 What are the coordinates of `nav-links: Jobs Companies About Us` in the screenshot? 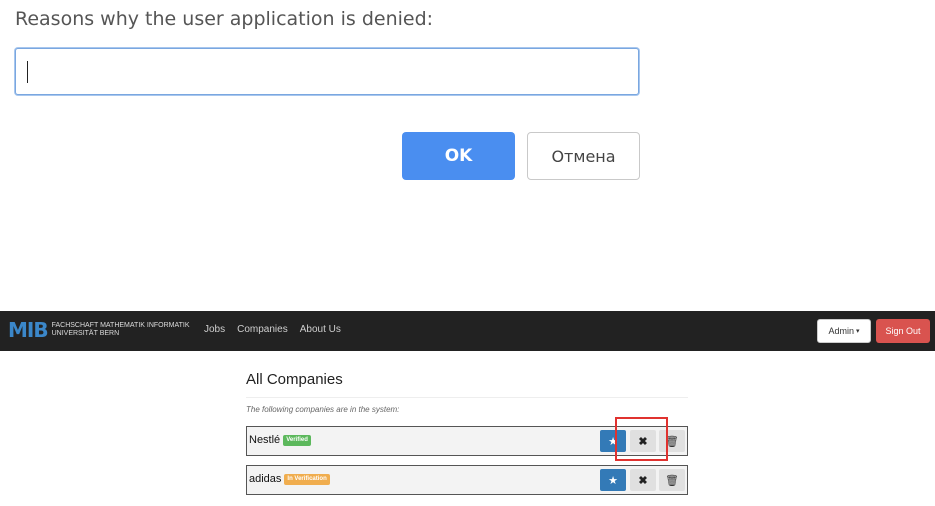 It's located at (272, 329).